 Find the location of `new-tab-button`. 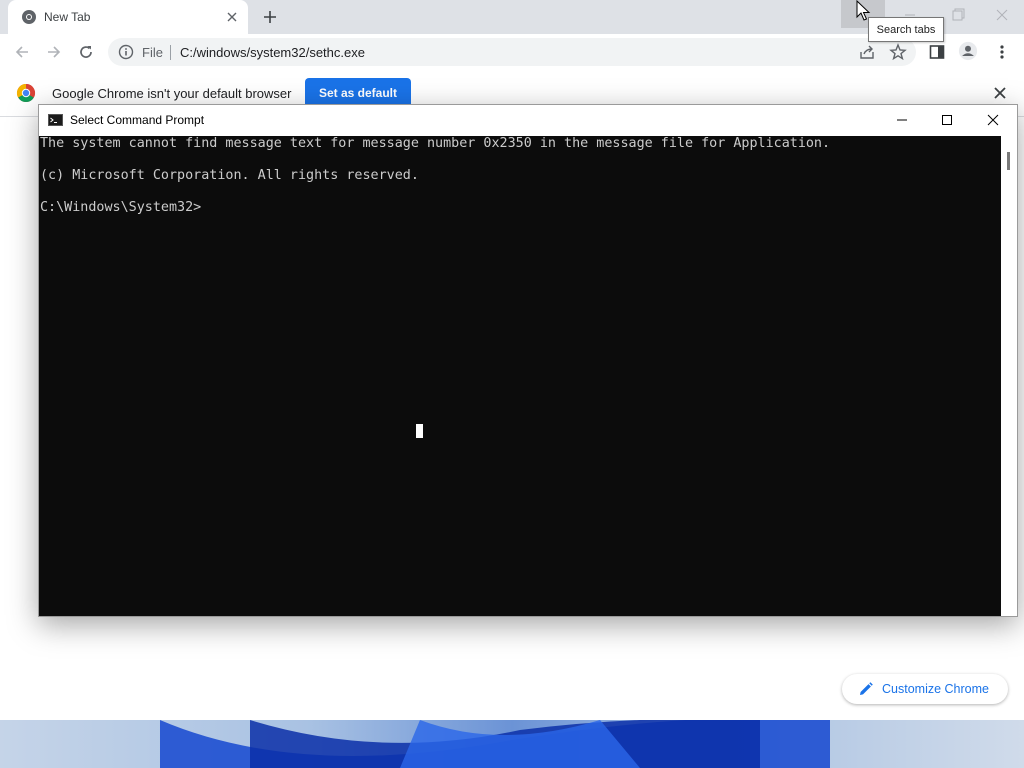

new-tab-button is located at coordinates (270, 17).